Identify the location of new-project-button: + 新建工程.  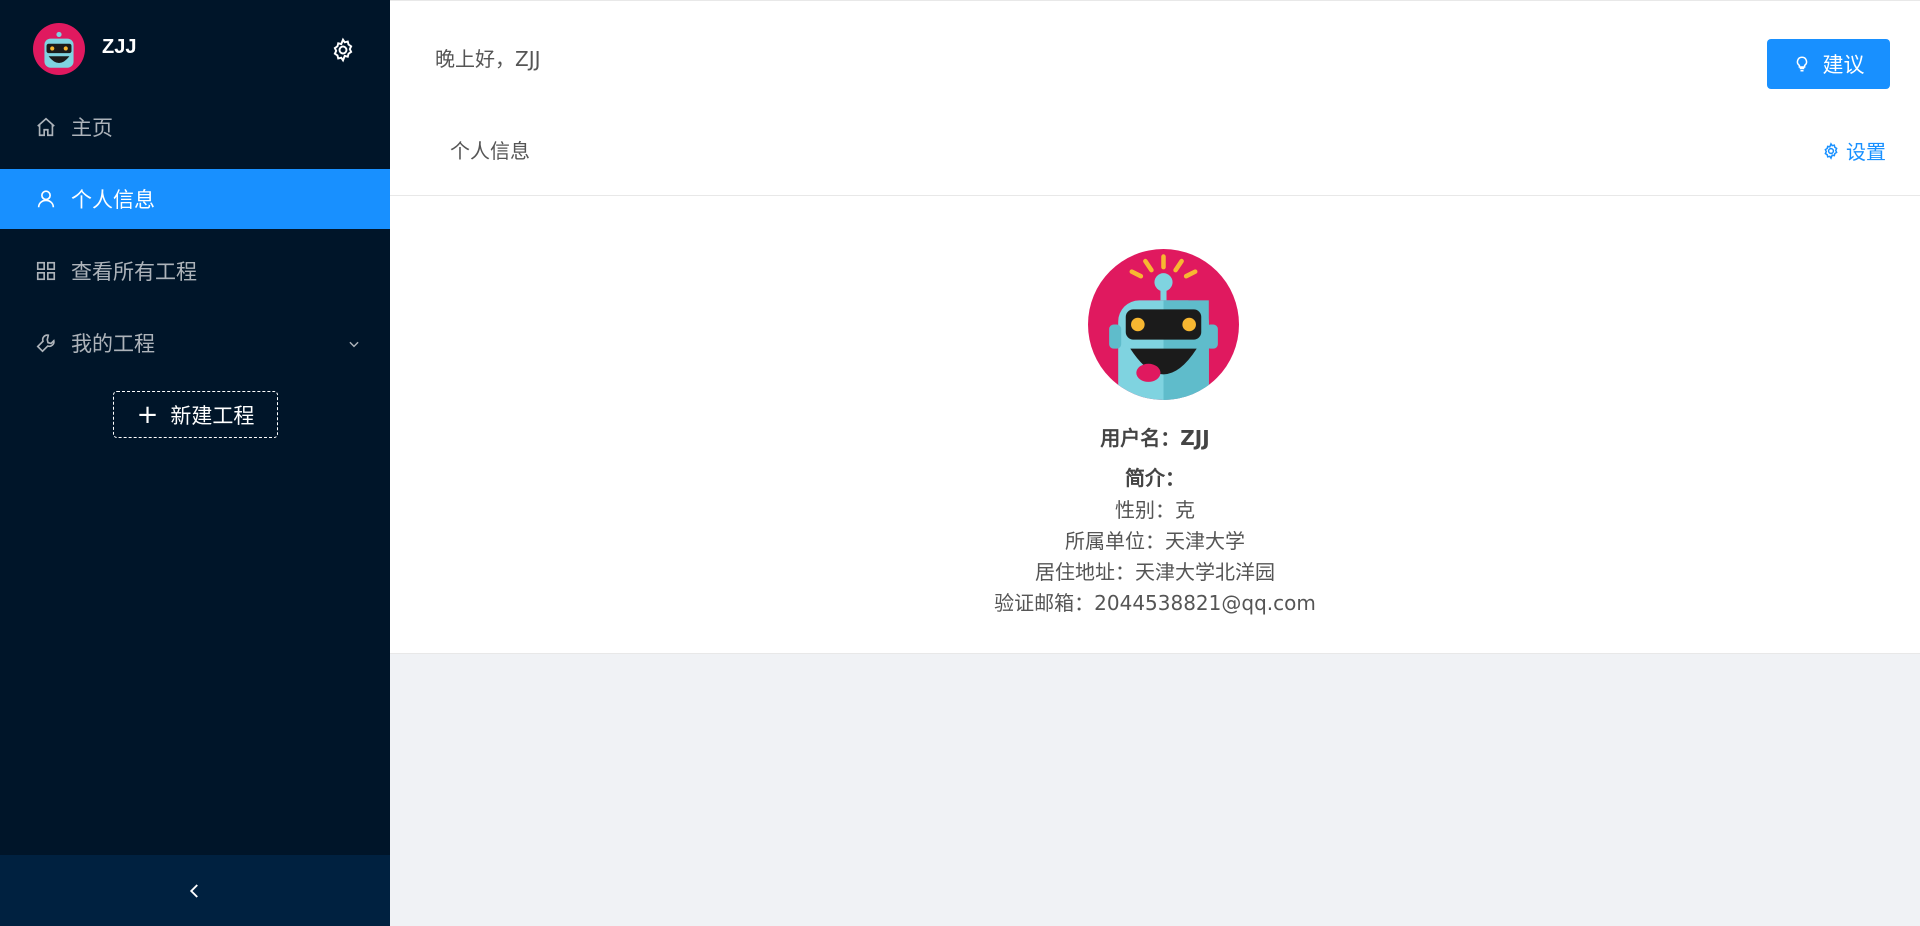
(195, 414).